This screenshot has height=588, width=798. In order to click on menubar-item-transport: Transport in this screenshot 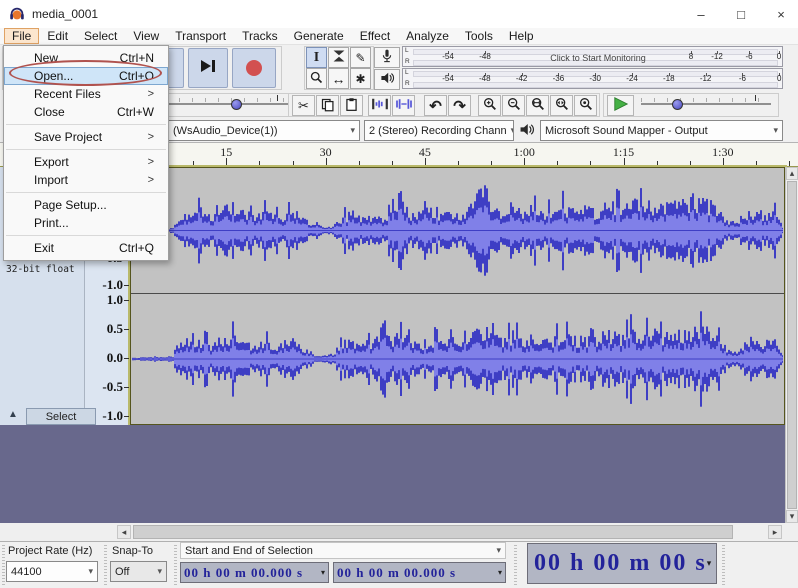, I will do `click(200, 36)`.